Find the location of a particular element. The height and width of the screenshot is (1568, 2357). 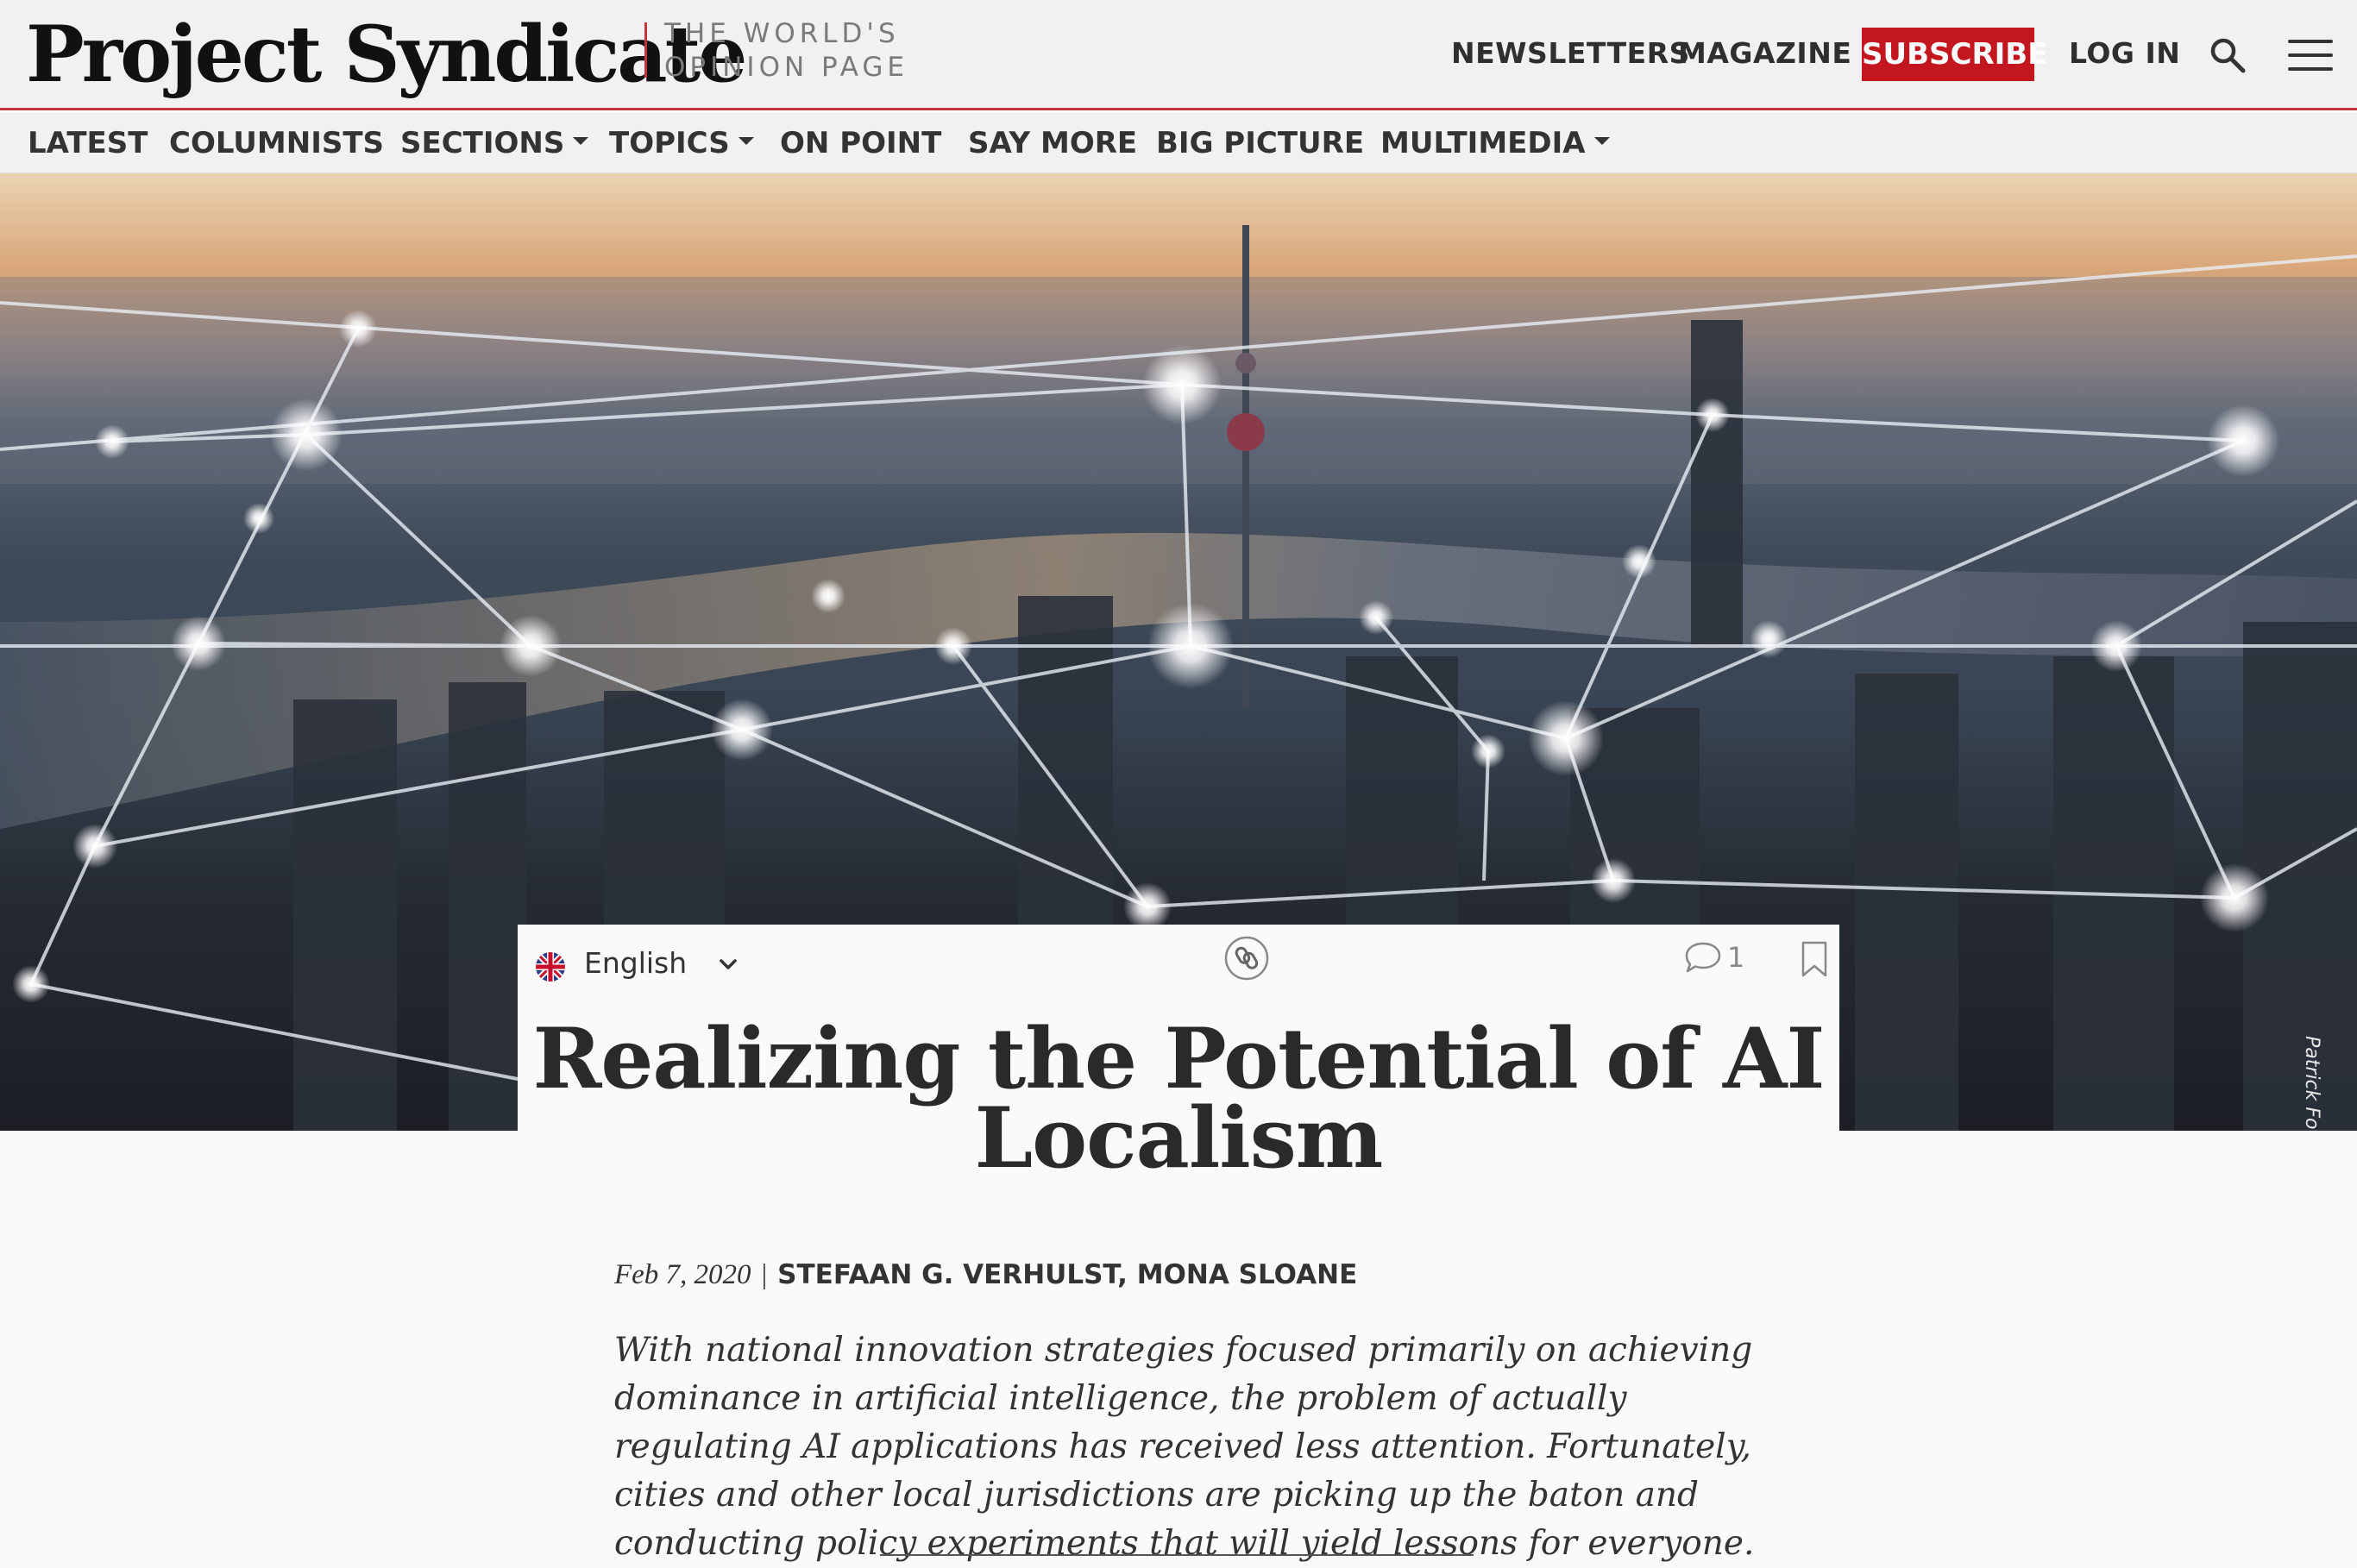

nav-sections-label: SECTIONS is located at coordinates (482, 143).